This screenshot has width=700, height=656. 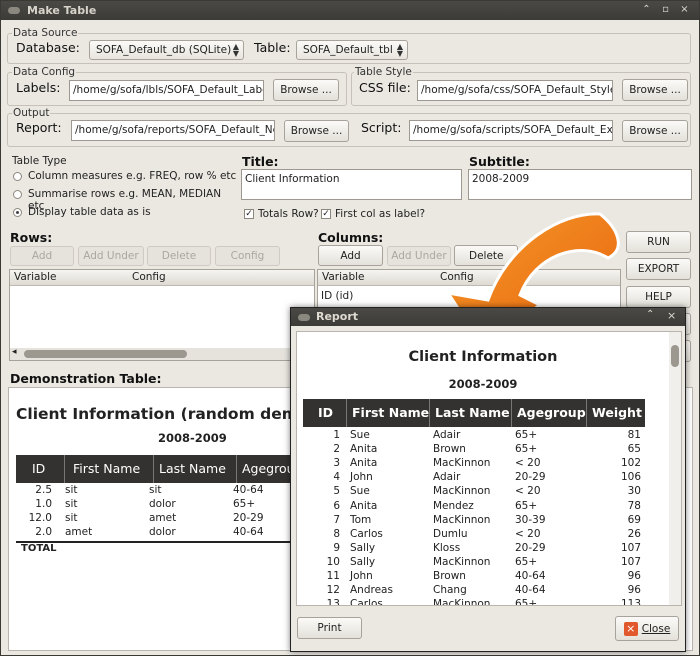 What do you see at coordinates (630, 547) in the screenshot?
I see `report-table-cell: 107` at bounding box center [630, 547].